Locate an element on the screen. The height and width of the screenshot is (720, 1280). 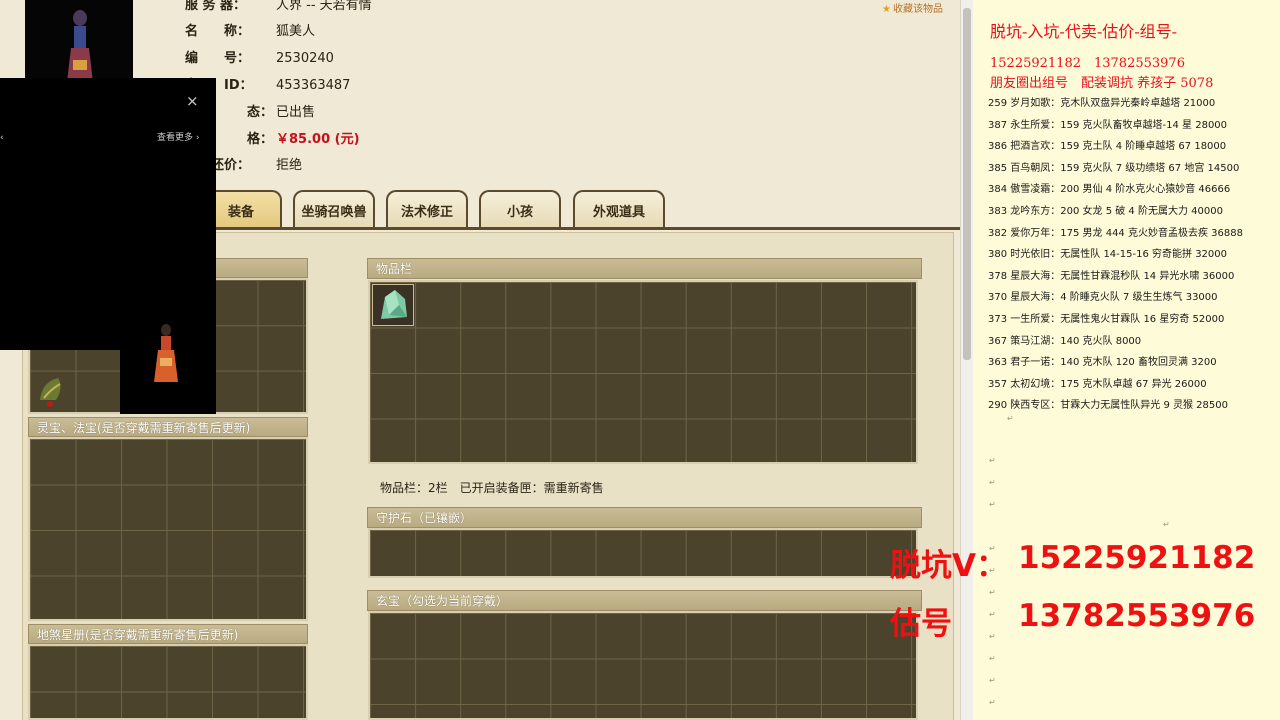
guard-stone-section-header: 守护石（已镶嵌） is located at coordinates (644, 517).